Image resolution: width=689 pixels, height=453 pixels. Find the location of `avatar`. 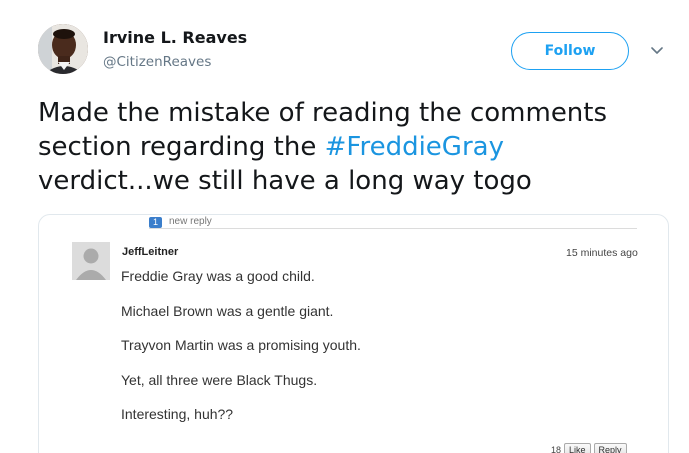

avatar is located at coordinates (63, 49).